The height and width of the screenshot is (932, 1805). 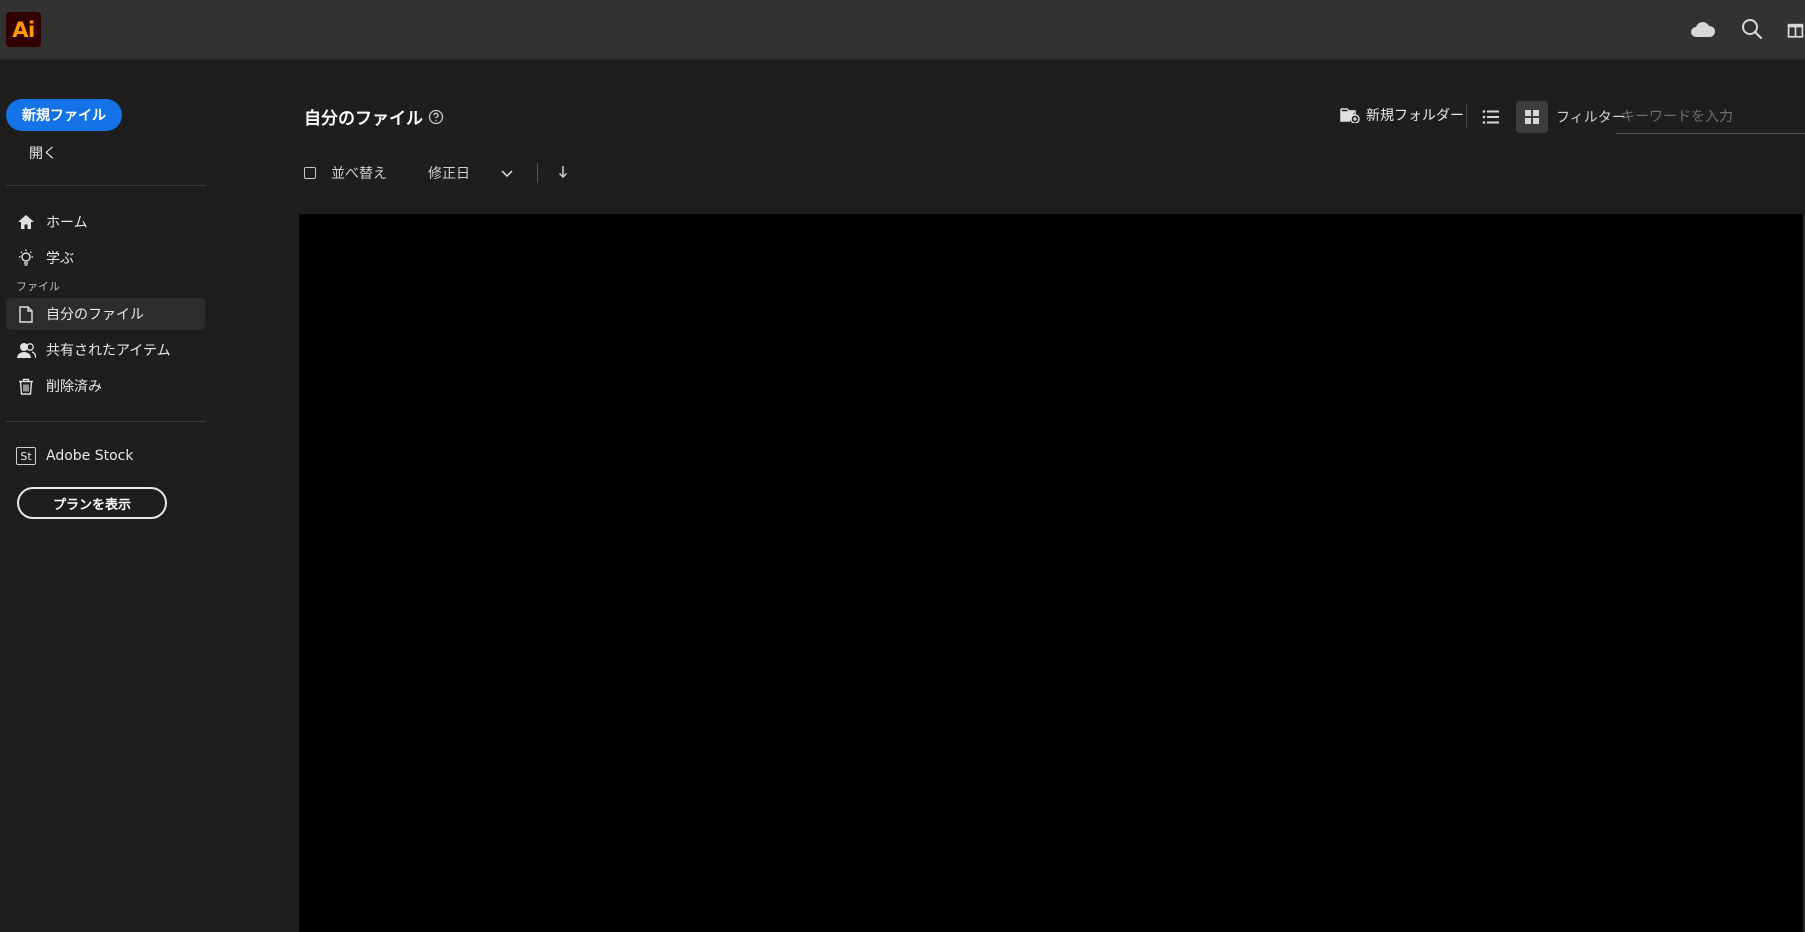 What do you see at coordinates (363, 119) in the screenshot?
I see `page-title: 自分のファイル` at bounding box center [363, 119].